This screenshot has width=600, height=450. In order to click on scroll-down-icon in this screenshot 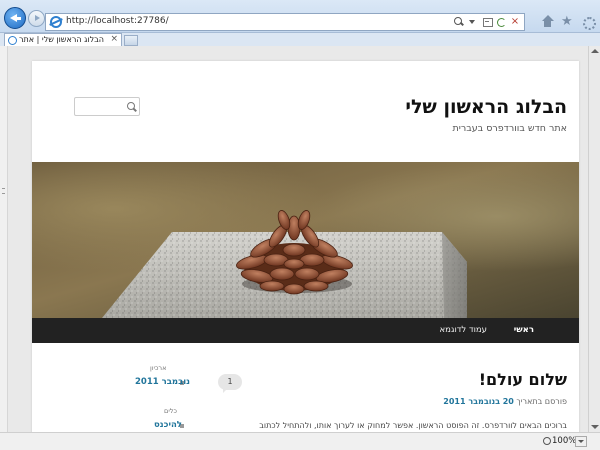, I will do `click(595, 427)`.